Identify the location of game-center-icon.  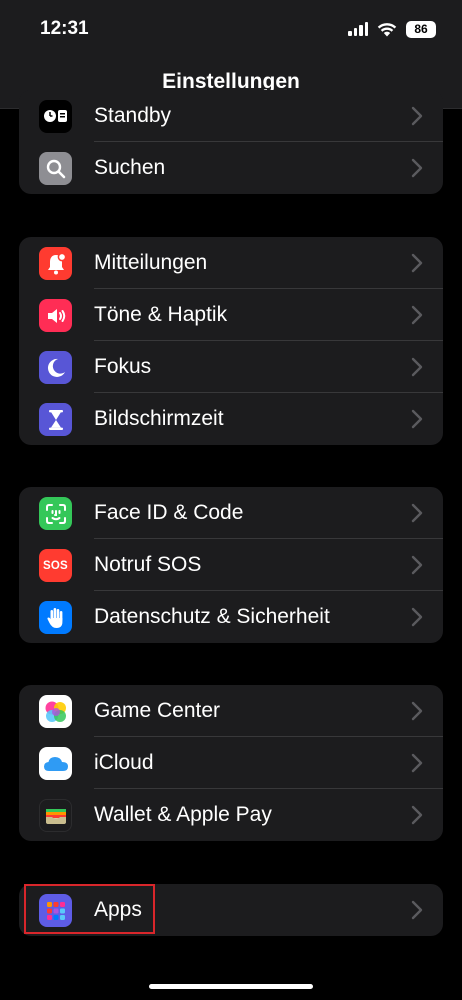
(55, 711).